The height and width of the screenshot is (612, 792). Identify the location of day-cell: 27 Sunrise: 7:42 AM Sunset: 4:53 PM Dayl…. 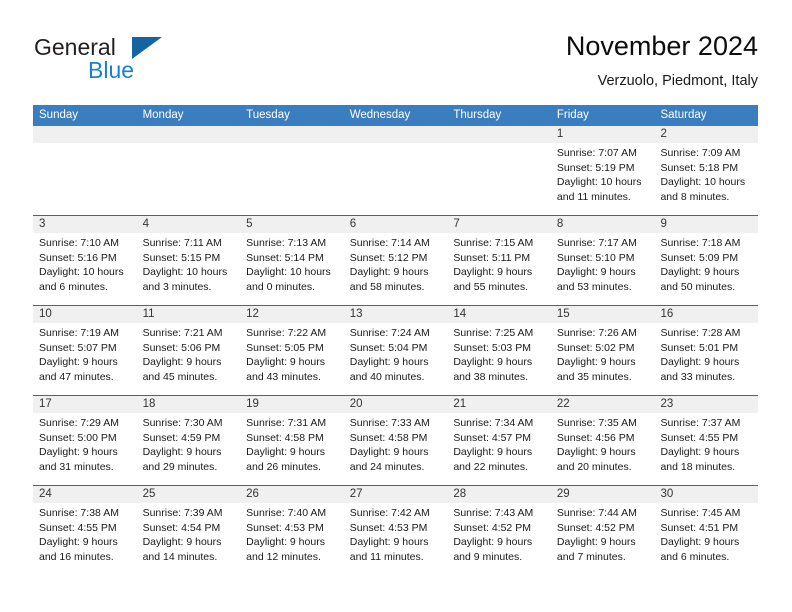
(395, 530).